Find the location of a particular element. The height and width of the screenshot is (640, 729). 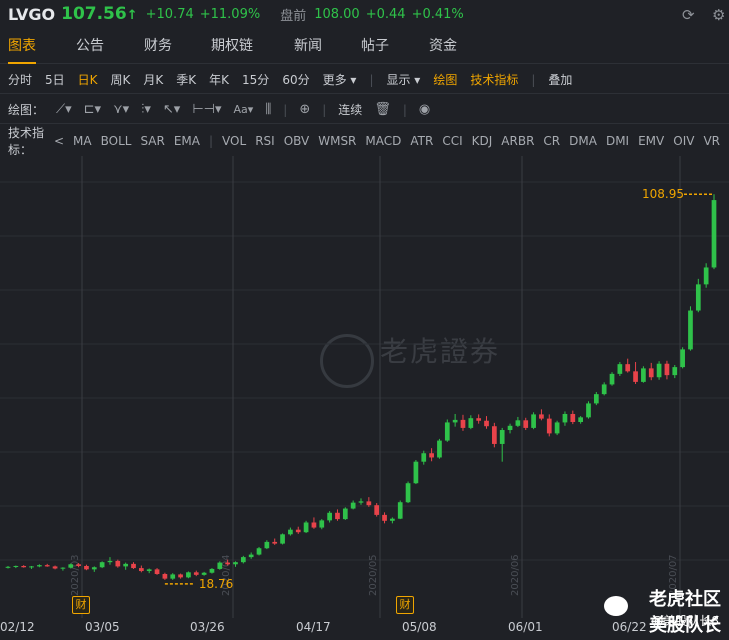

tab-financials: 财务 is located at coordinates (158, 46).